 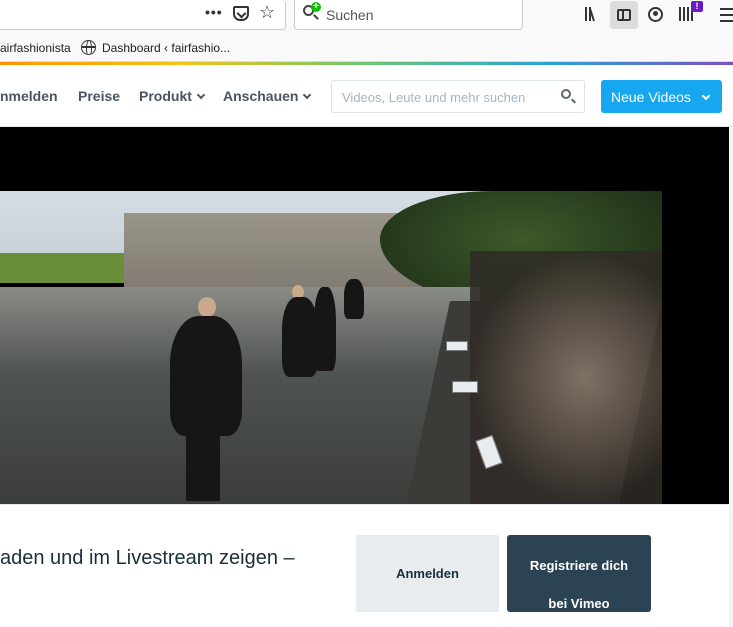 I want to click on sidebar-icon, so click(x=624, y=15).